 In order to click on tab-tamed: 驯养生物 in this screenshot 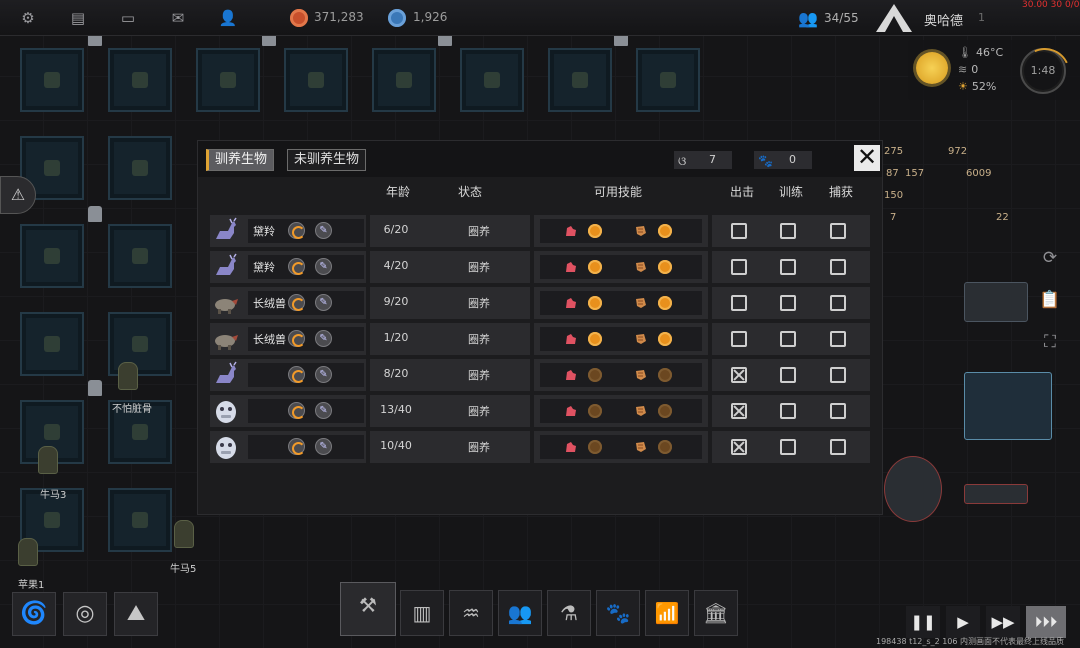, I will do `click(240, 160)`.